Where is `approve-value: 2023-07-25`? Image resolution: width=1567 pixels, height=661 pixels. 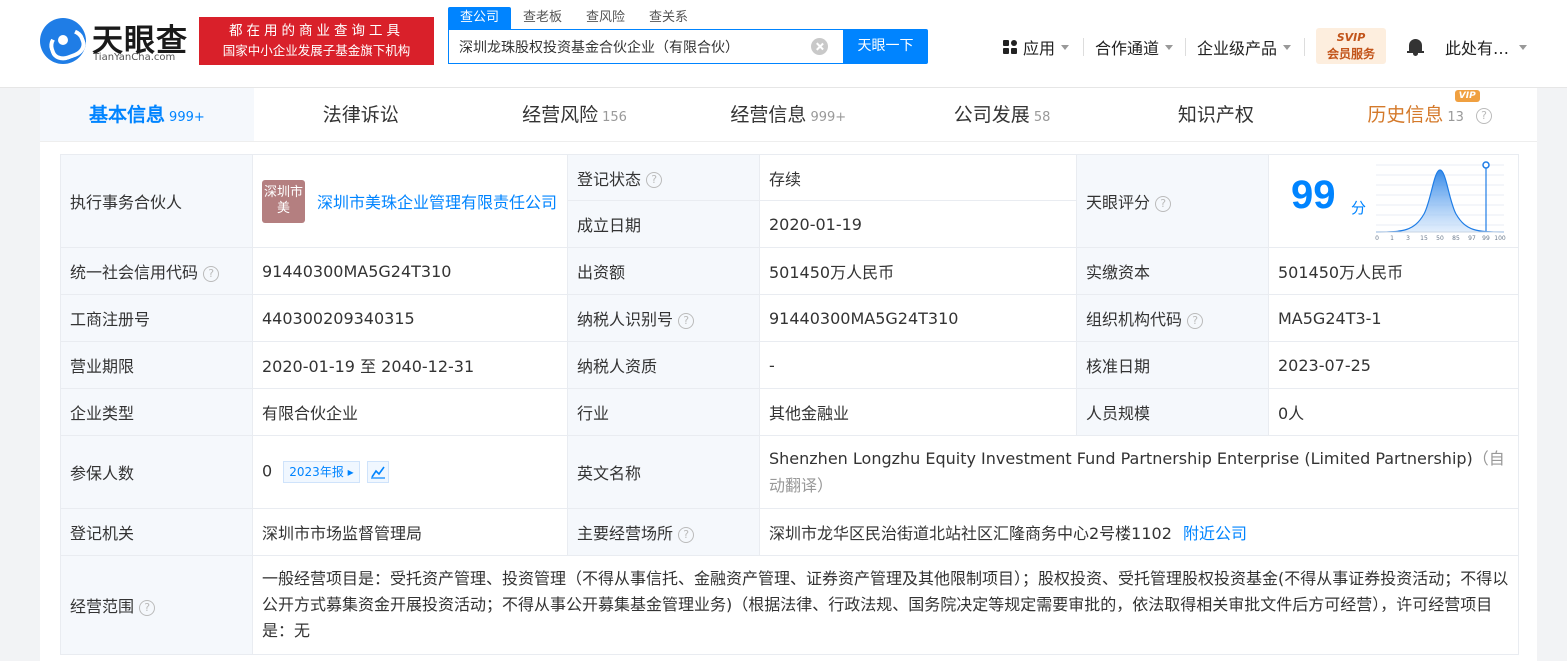 approve-value: 2023-07-25 is located at coordinates (1393, 365).